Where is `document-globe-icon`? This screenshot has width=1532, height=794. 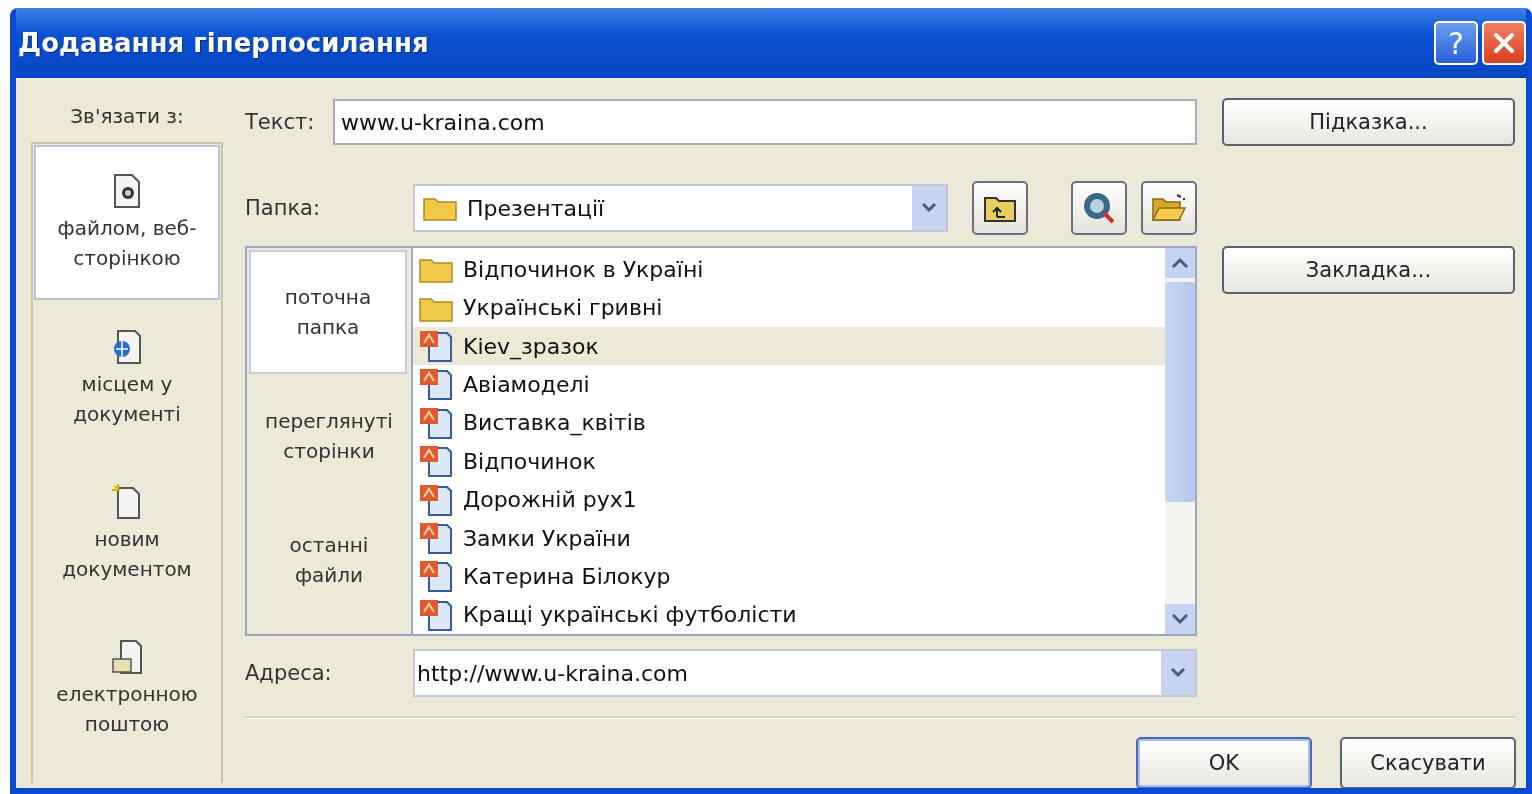
document-globe-icon is located at coordinates (127, 346).